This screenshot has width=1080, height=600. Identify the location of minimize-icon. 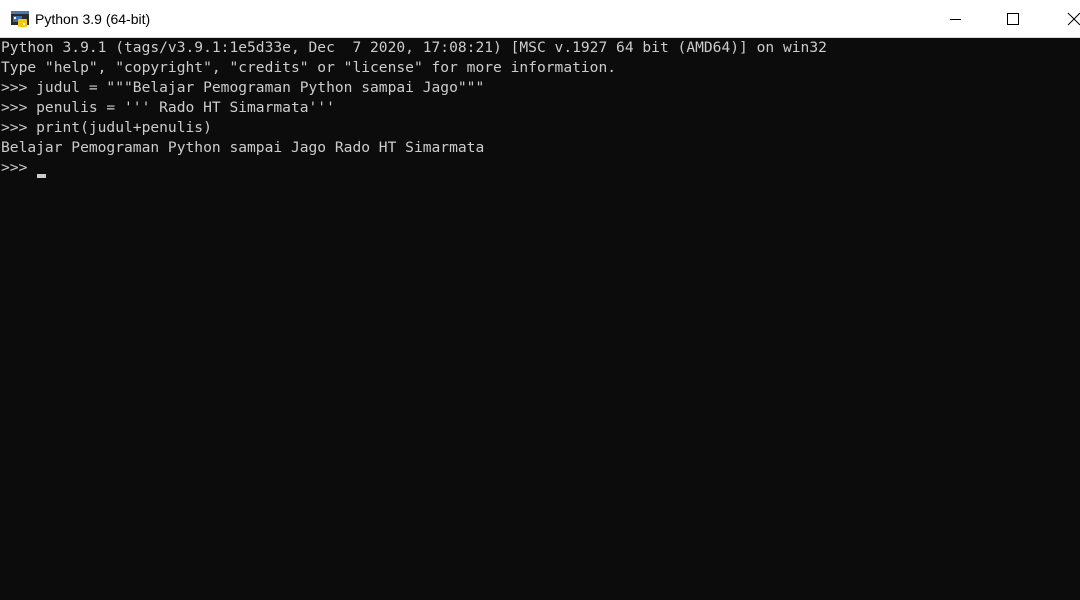
(955, 19).